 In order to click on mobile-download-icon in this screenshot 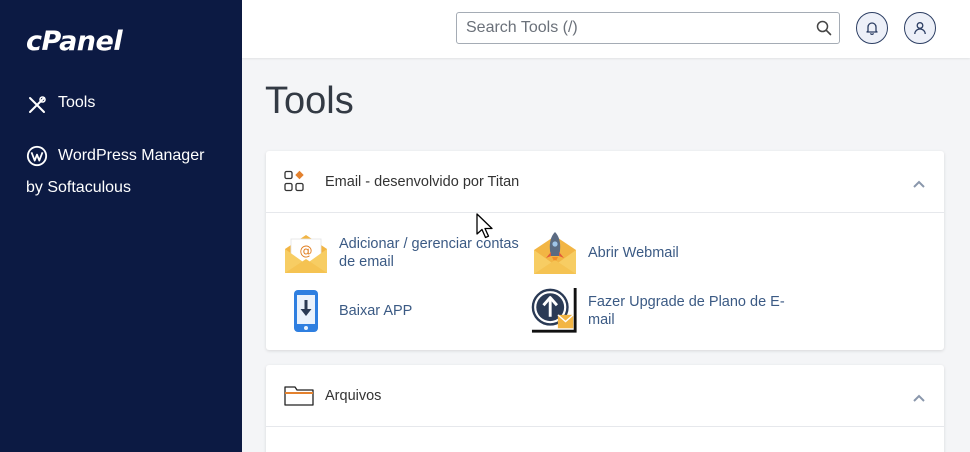, I will do `click(306, 311)`.